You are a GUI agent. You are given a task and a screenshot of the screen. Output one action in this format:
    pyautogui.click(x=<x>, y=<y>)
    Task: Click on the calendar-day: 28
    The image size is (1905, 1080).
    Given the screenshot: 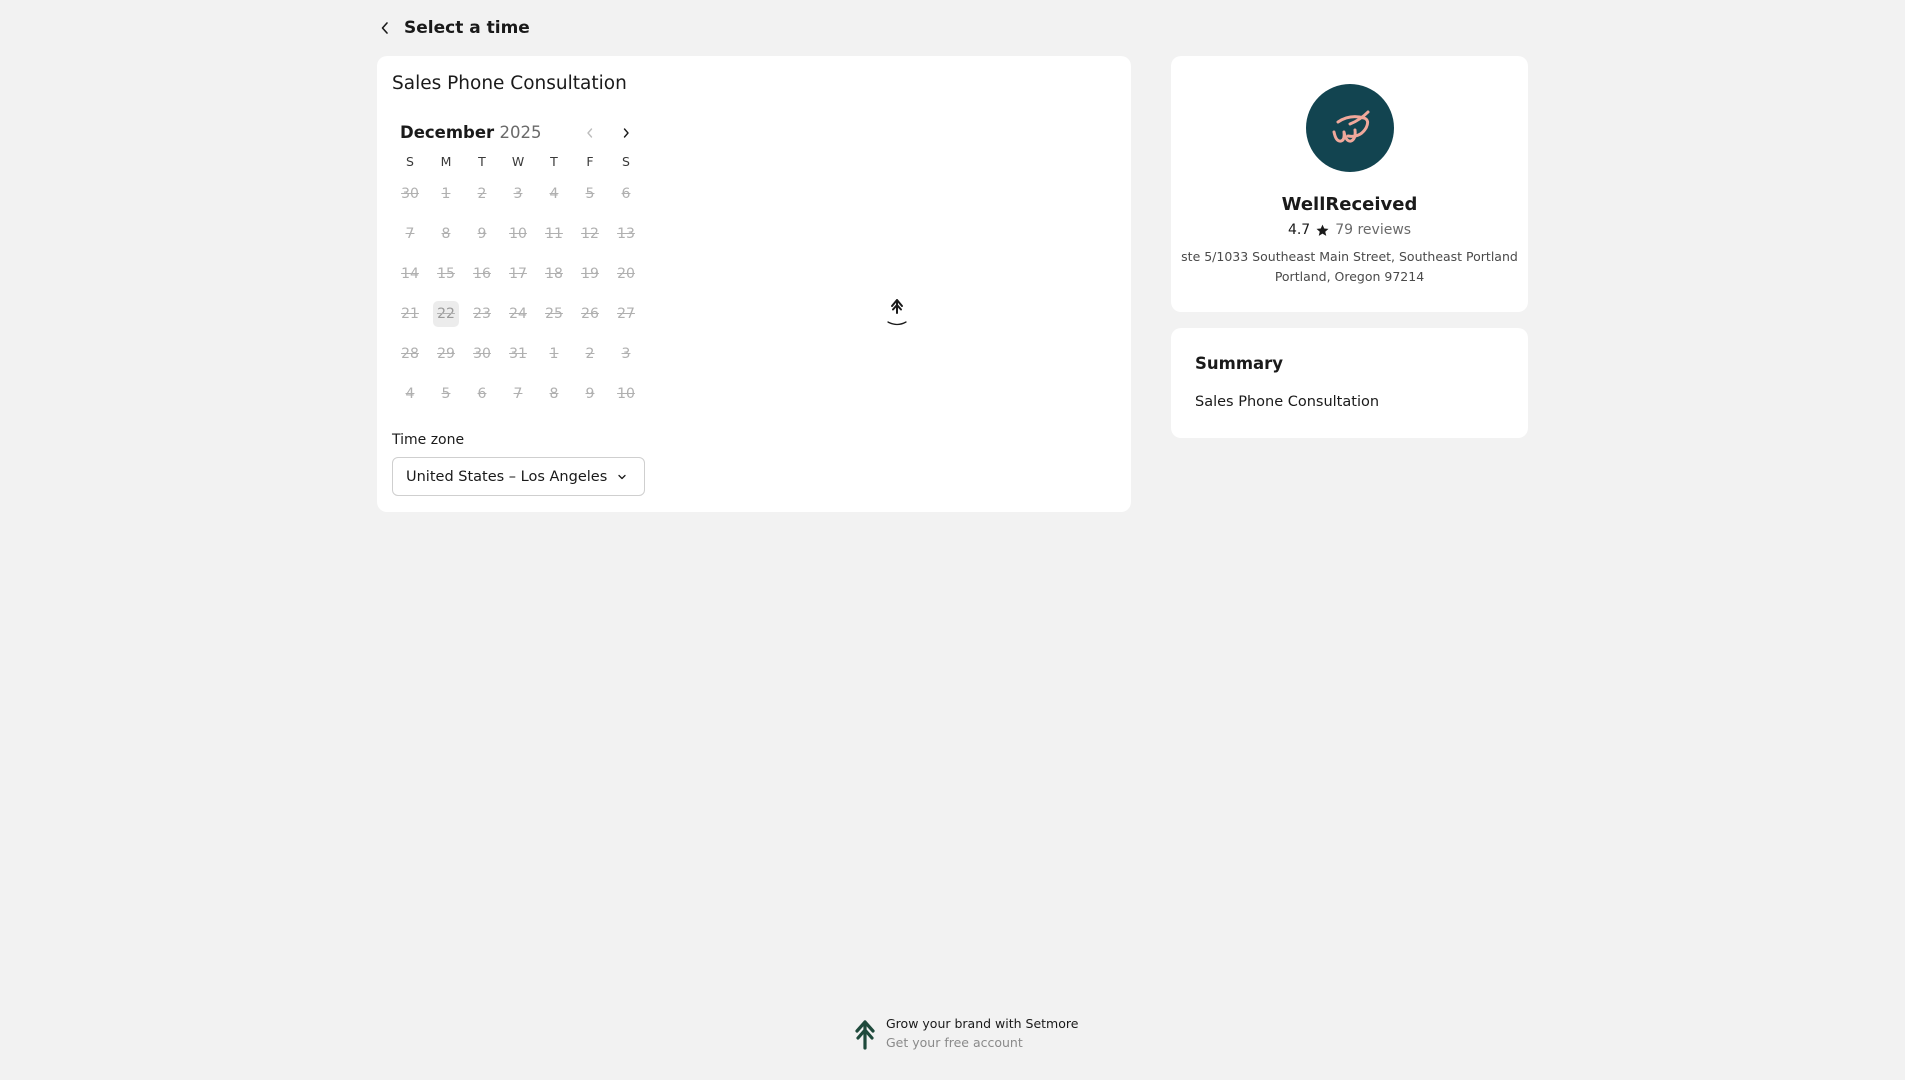 What is the action you would take?
    pyautogui.click(x=410, y=354)
    